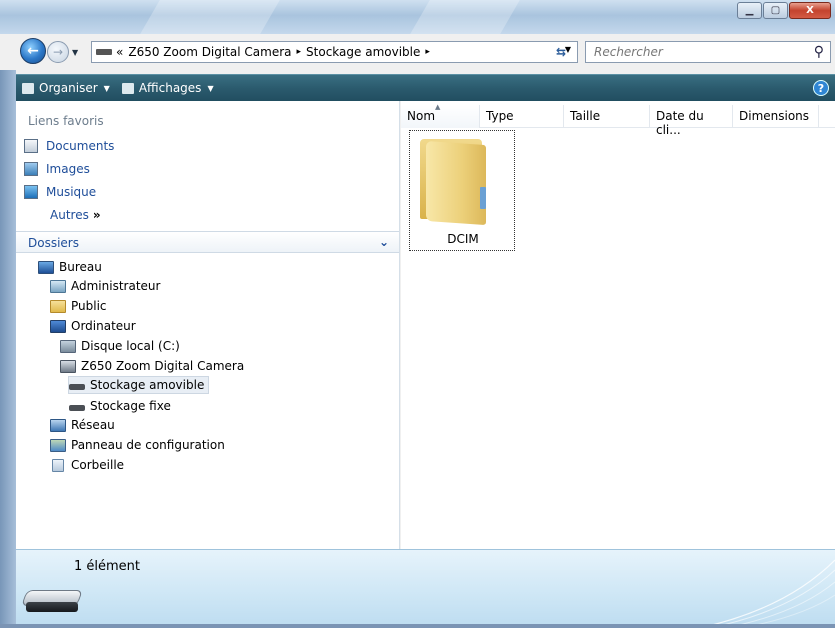 This screenshot has height=628, width=835. I want to click on tree-item-fixed-storage: Stockage fixe, so click(120, 406).